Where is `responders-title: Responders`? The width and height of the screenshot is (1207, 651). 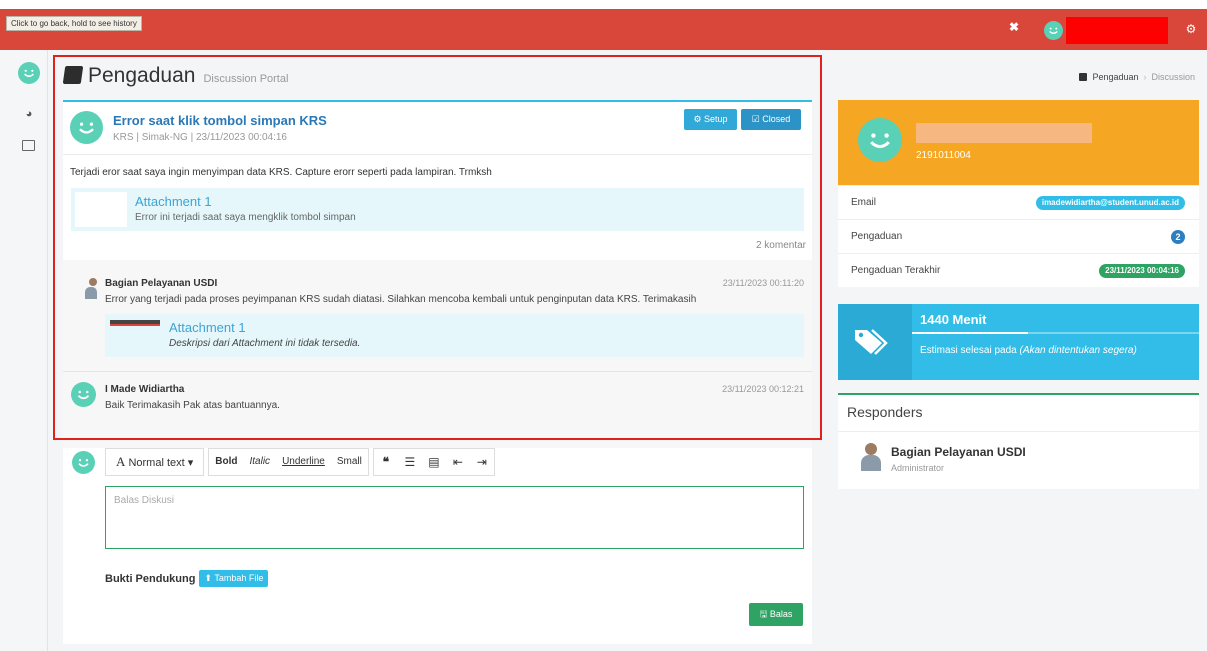 responders-title: Responders is located at coordinates (885, 412).